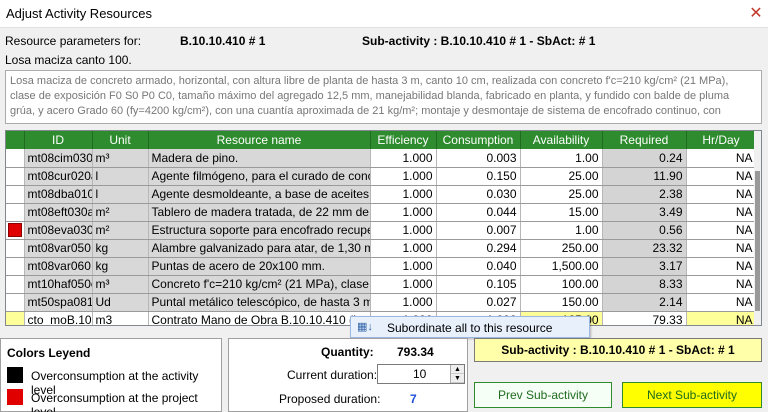 This screenshot has width=768, height=412. I want to click on col-required: Required, so click(644, 140).